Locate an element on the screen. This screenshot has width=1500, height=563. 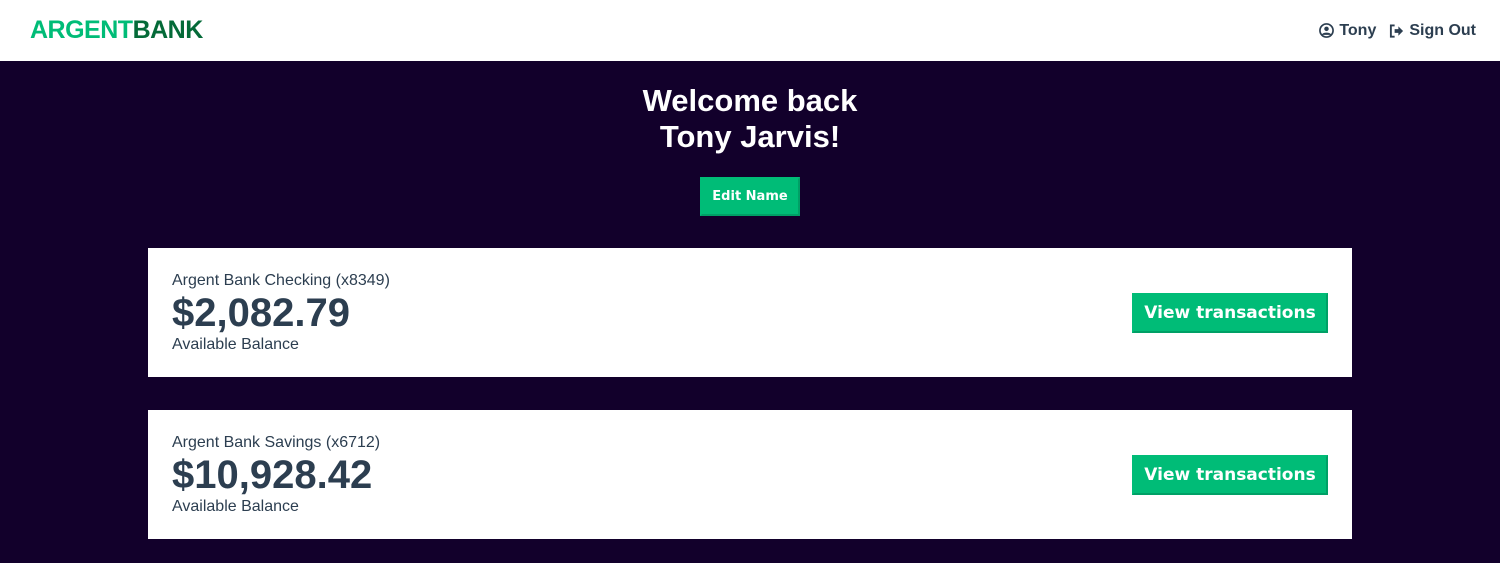
logo-text-argent: ARGENT is located at coordinates (81, 30).